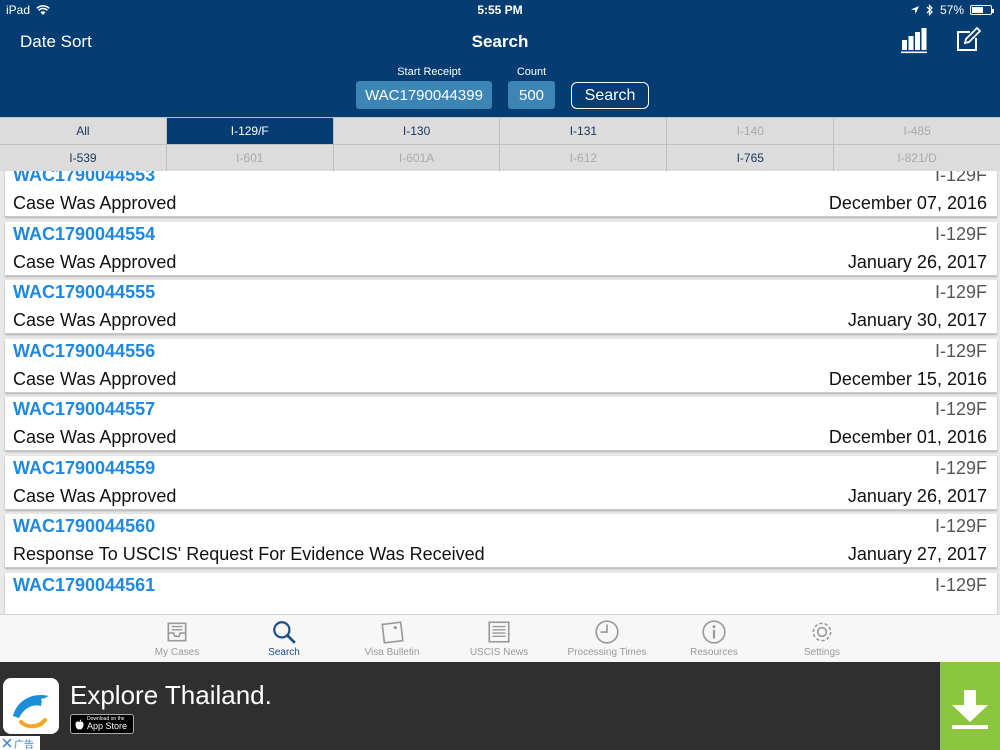  I want to click on count-input: 500, so click(531, 95).